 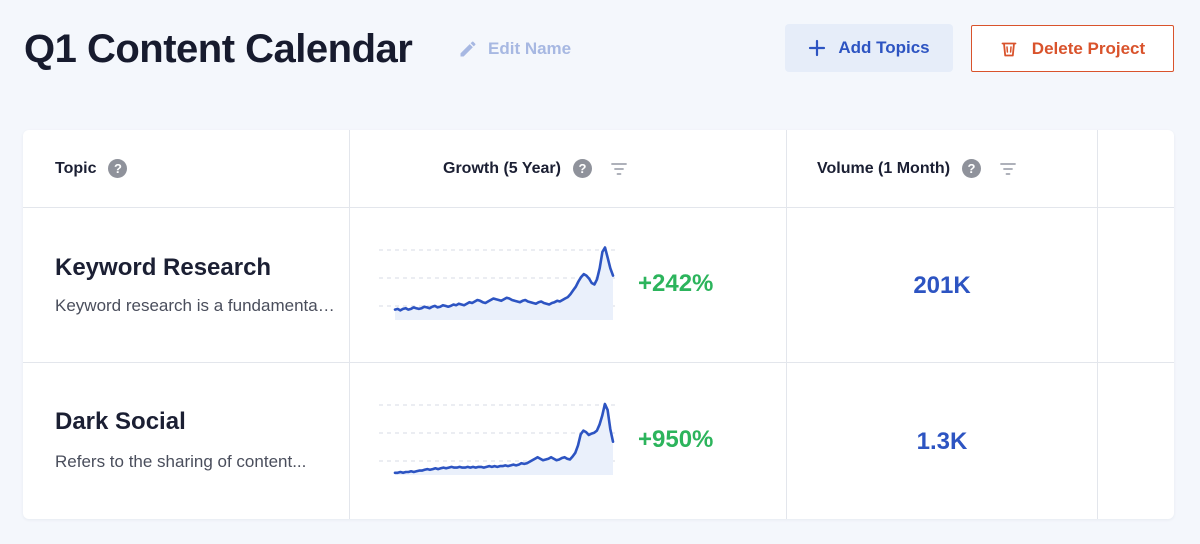 I want to click on delete-project-button: Delete Project, so click(x=1072, y=48).